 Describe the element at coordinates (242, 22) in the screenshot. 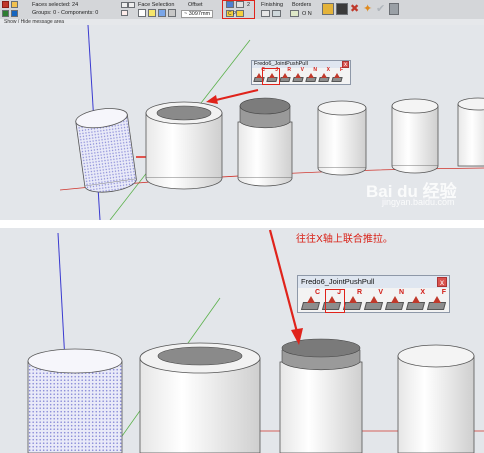

I see `message-area-toggle: Show / Hide message area` at that location.